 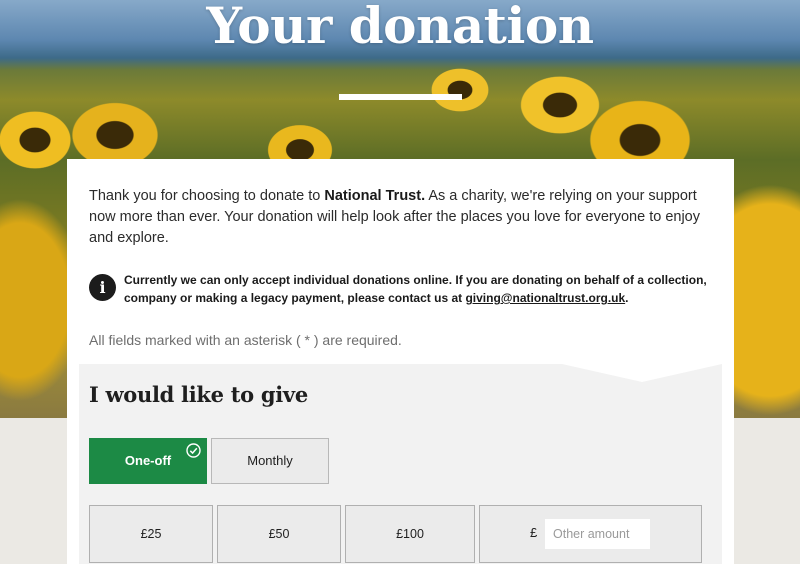 I want to click on amount-button-25: £25, so click(x=151, y=534).